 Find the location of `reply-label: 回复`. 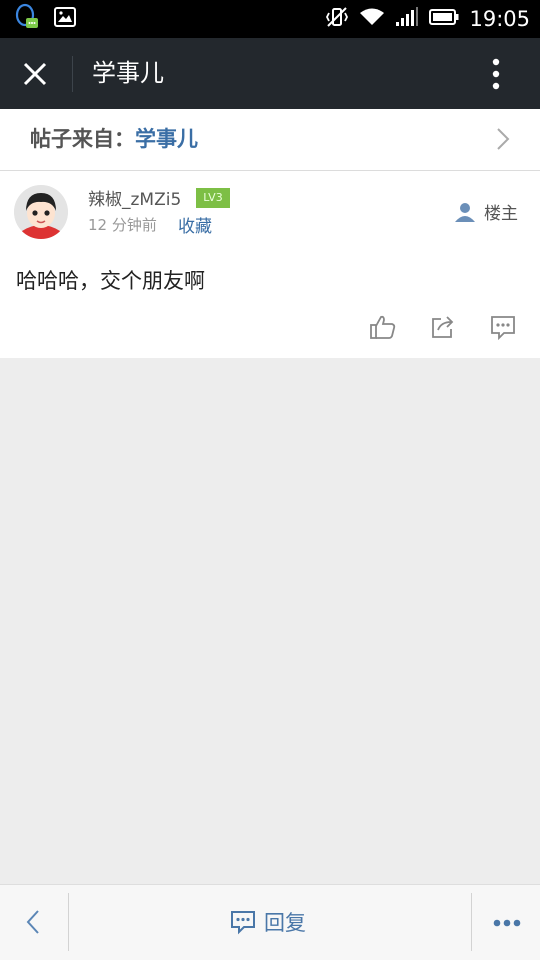

reply-label: 回复 is located at coordinates (285, 923).